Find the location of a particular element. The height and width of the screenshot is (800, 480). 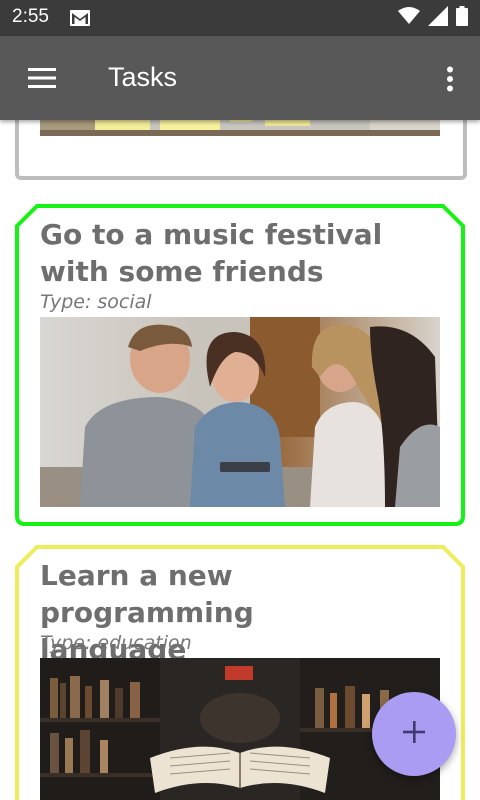

app-title: Tasks is located at coordinates (143, 77).